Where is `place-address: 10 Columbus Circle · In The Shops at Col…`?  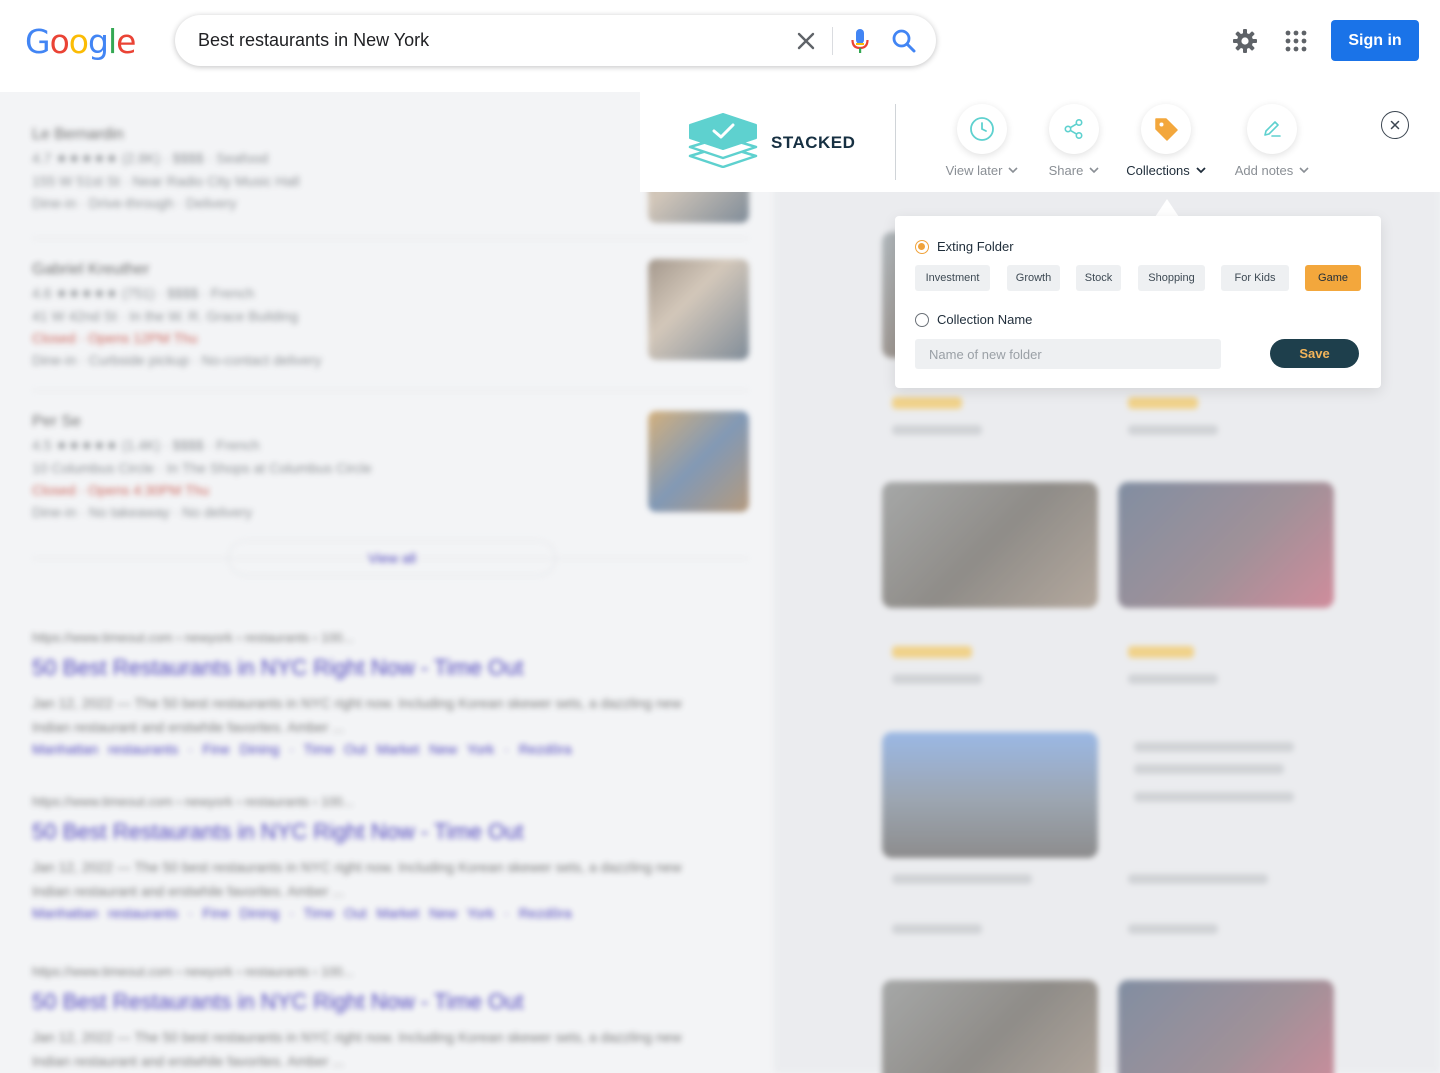
place-address: 10 Columbus Circle · In The Shops at Col… is located at coordinates (202, 468).